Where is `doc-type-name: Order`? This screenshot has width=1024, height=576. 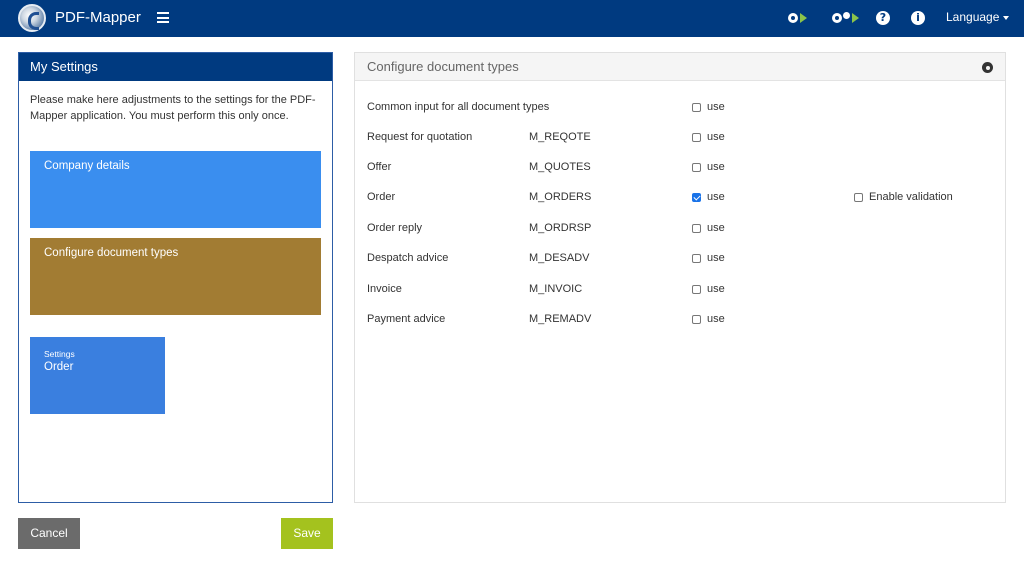
doc-type-name: Order is located at coordinates (381, 197).